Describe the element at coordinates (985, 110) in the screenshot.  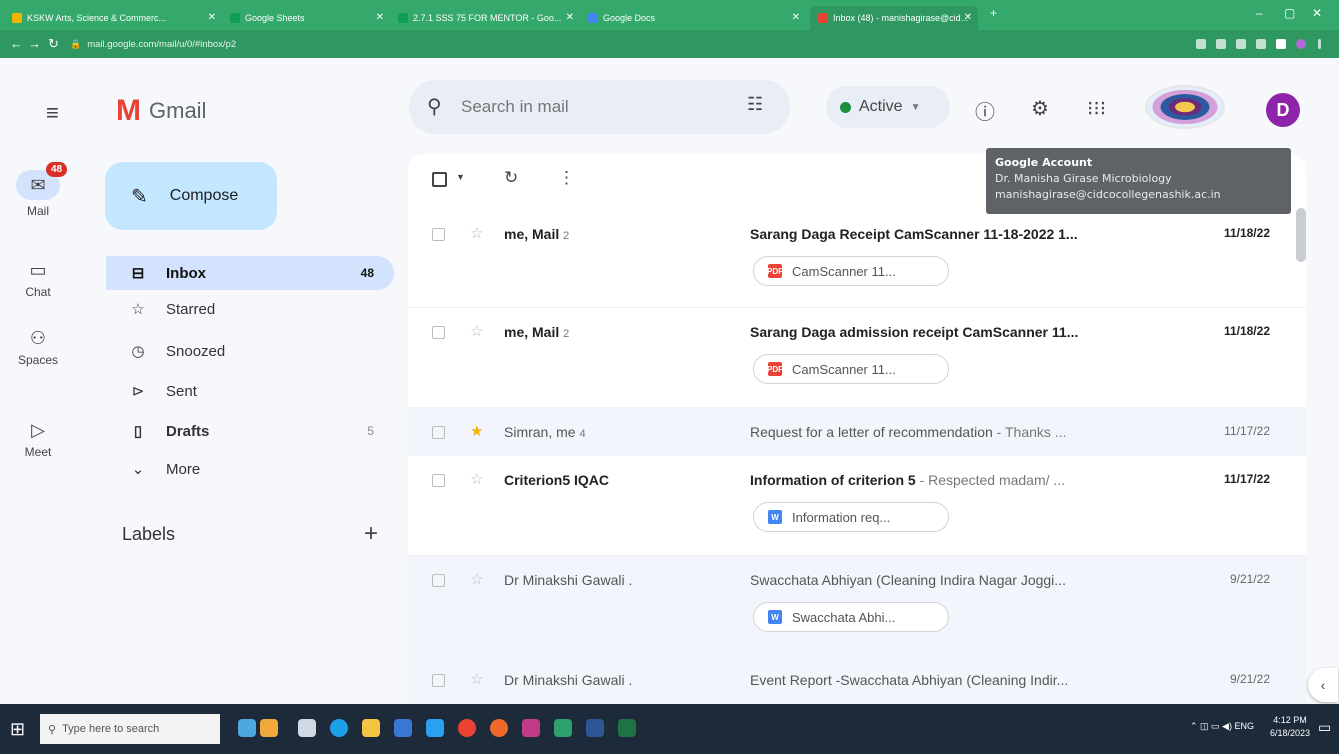
I see `help-icon: ⓘ` at that location.